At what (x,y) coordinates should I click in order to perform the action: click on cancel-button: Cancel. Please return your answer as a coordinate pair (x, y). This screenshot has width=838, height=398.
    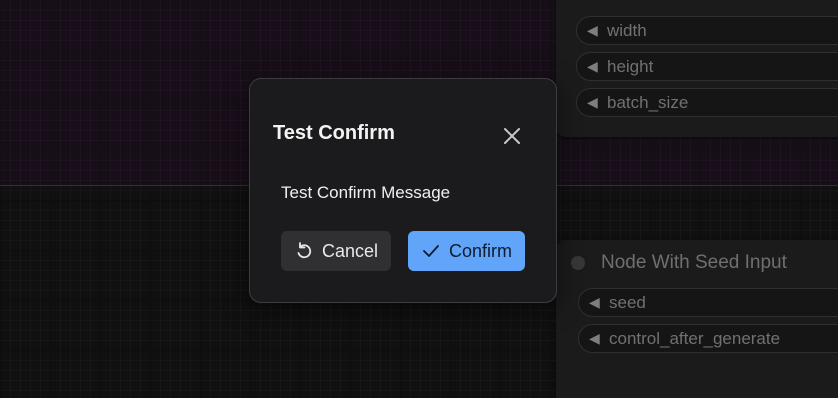
    Looking at the image, I should click on (336, 251).